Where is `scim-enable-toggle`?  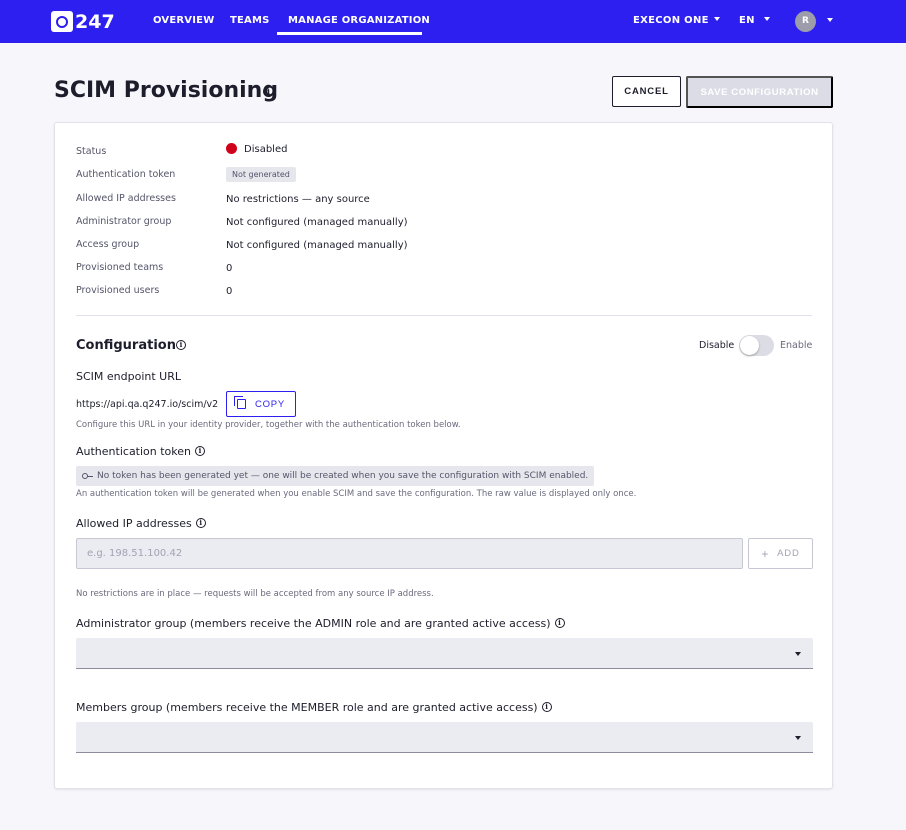
scim-enable-toggle is located at coordinates (756, 345).